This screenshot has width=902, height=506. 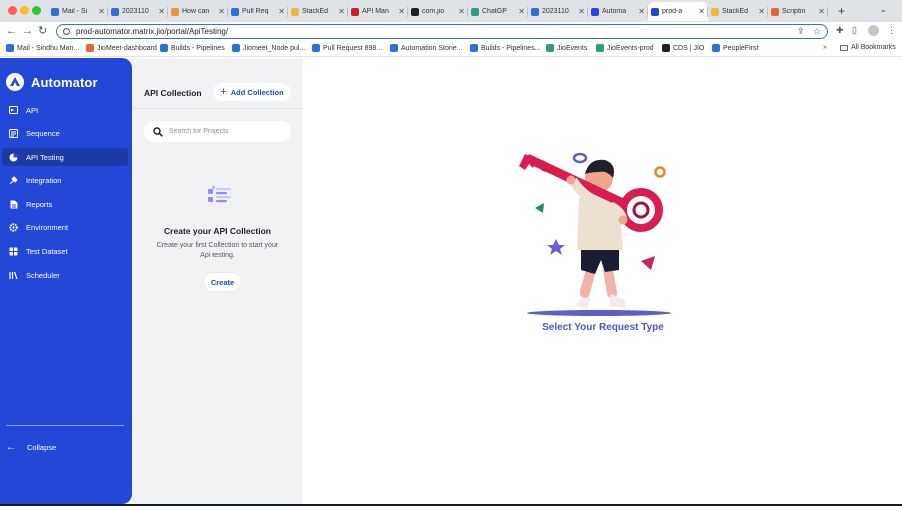 I want to click on forward-icon: →, so click(x=27, y=31).